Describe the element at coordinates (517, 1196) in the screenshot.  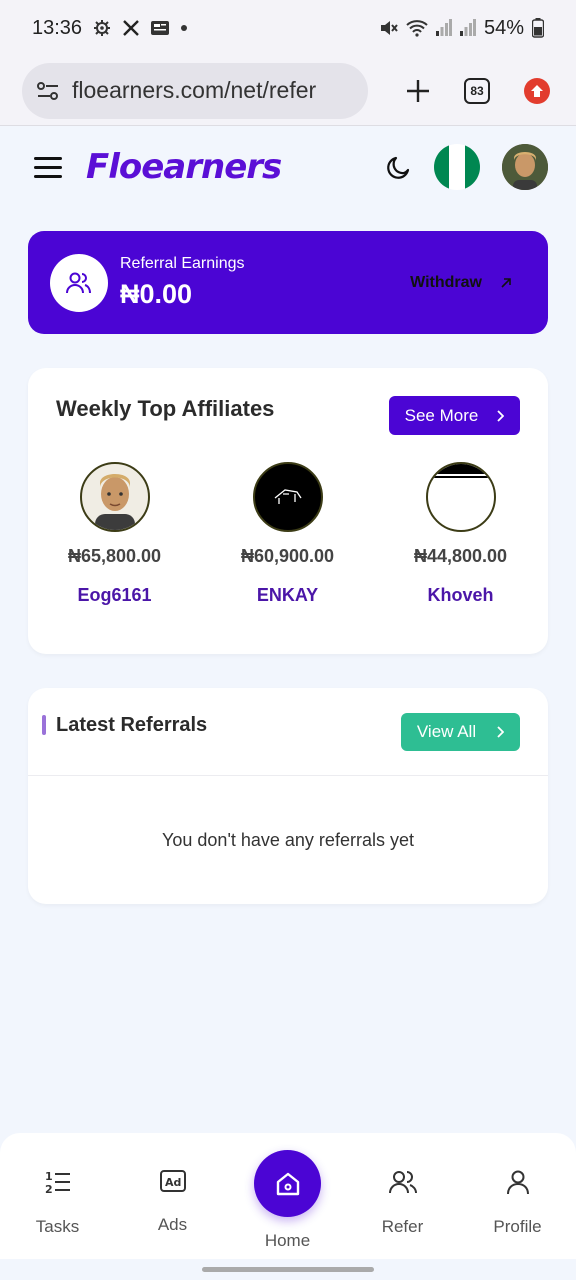
I see `nav-profile: Profile` at that location.